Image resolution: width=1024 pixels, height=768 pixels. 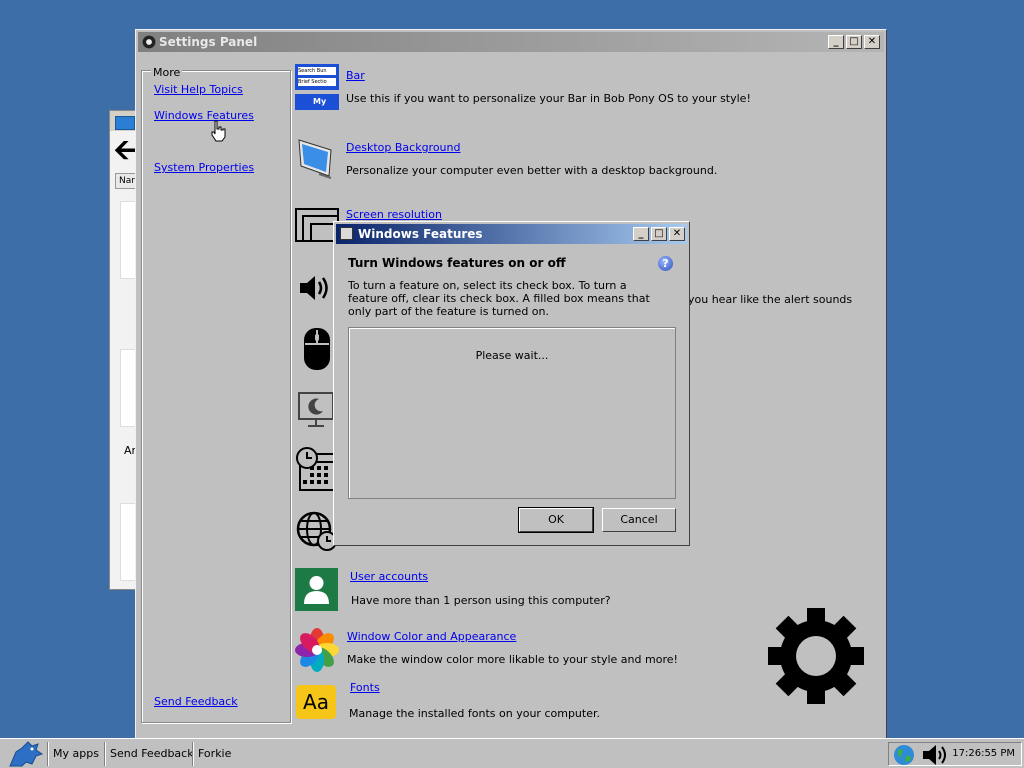 I want to click on settings-gear-icon, so click(x=816, y=656).